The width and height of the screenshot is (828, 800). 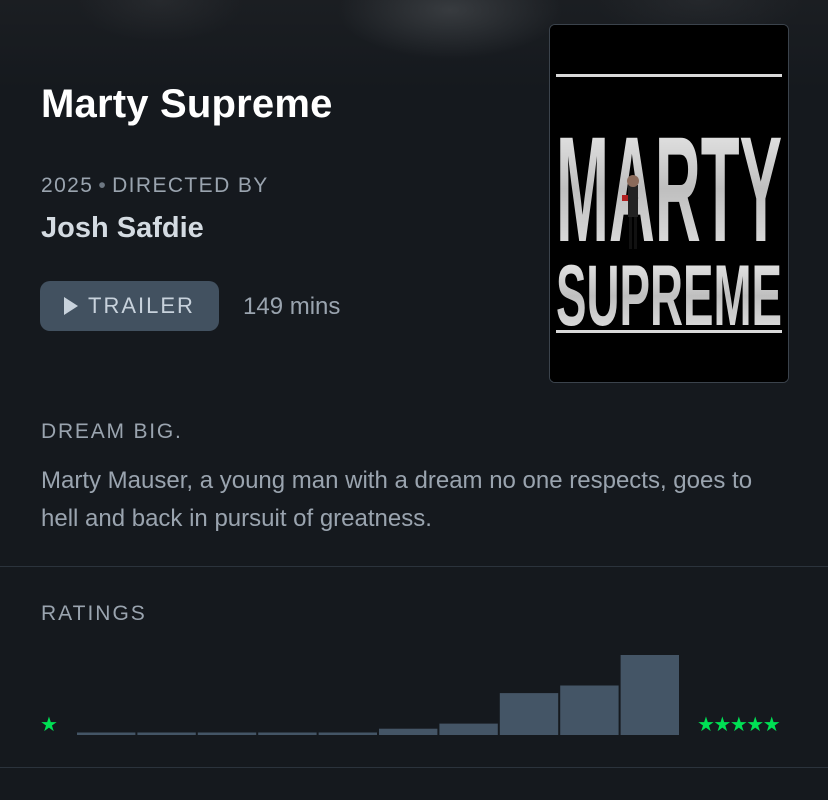 I want to click on ratings-histogram, so click(x=378, y=695).